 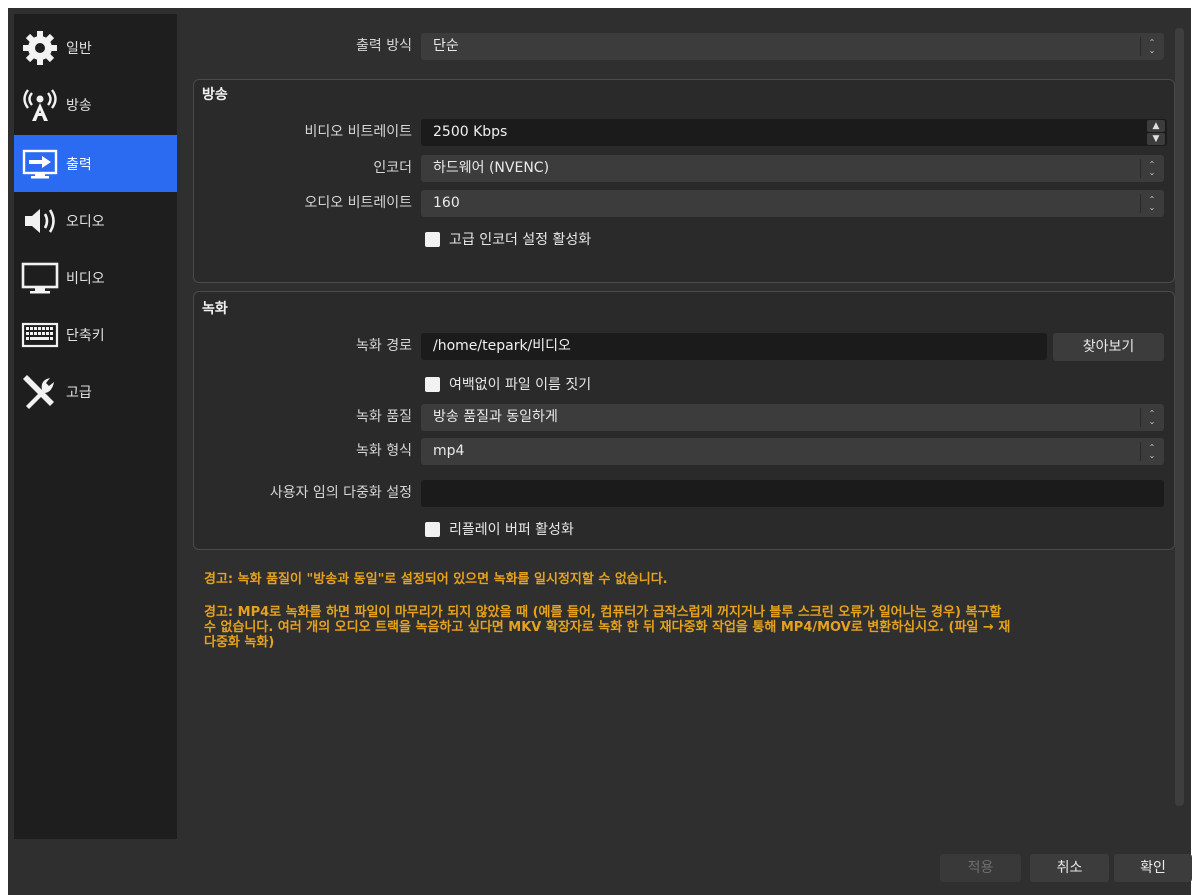 I want to click on sidebar-item-advanced: 고급, so click(x=95, y=391).